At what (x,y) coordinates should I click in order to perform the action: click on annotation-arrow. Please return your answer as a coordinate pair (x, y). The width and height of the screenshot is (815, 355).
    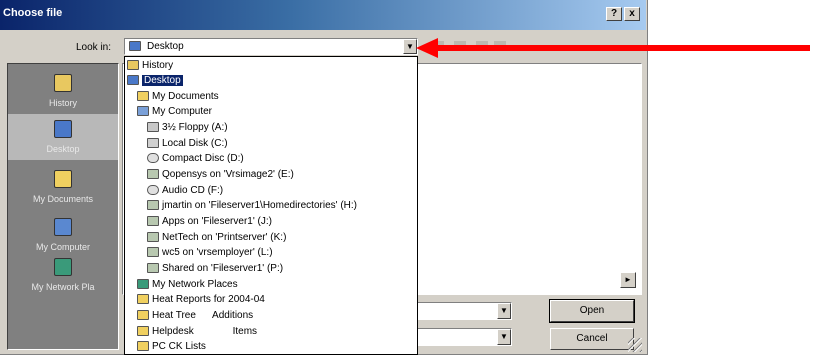
    Looking at the image, I should click on (613, 48).